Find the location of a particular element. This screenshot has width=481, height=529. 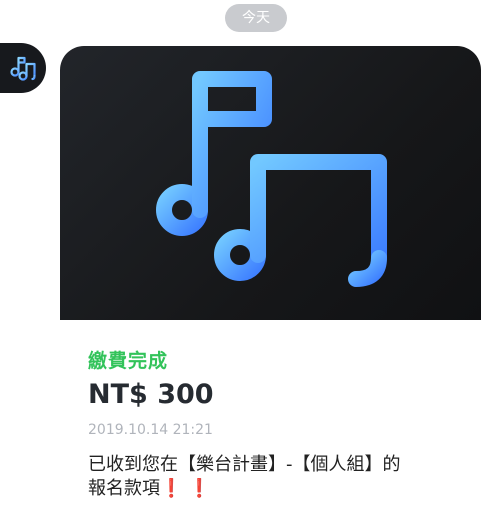

payment-timestamp: 2019.10.14 21:21 is located at coordinates (150, 430).